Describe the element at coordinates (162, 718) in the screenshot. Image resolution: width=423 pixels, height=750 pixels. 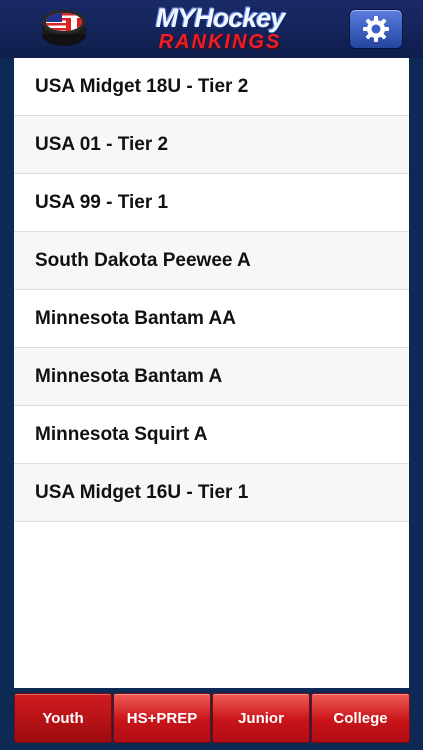
I see `tab-hs-prep: HS+PREP` at that location.